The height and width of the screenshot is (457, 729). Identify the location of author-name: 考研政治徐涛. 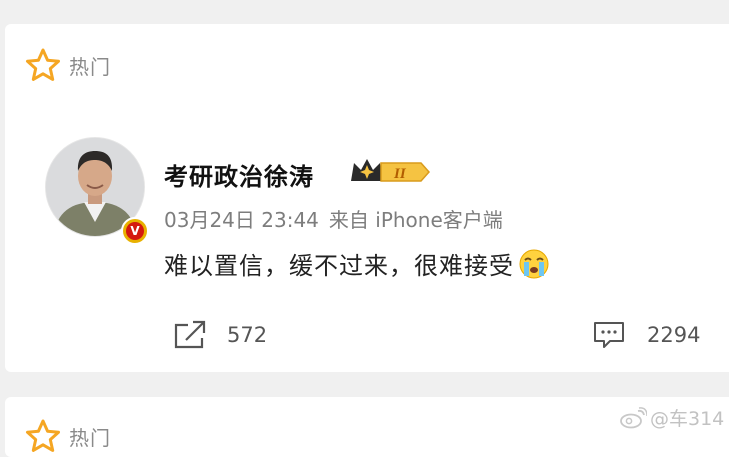
(239, 174).